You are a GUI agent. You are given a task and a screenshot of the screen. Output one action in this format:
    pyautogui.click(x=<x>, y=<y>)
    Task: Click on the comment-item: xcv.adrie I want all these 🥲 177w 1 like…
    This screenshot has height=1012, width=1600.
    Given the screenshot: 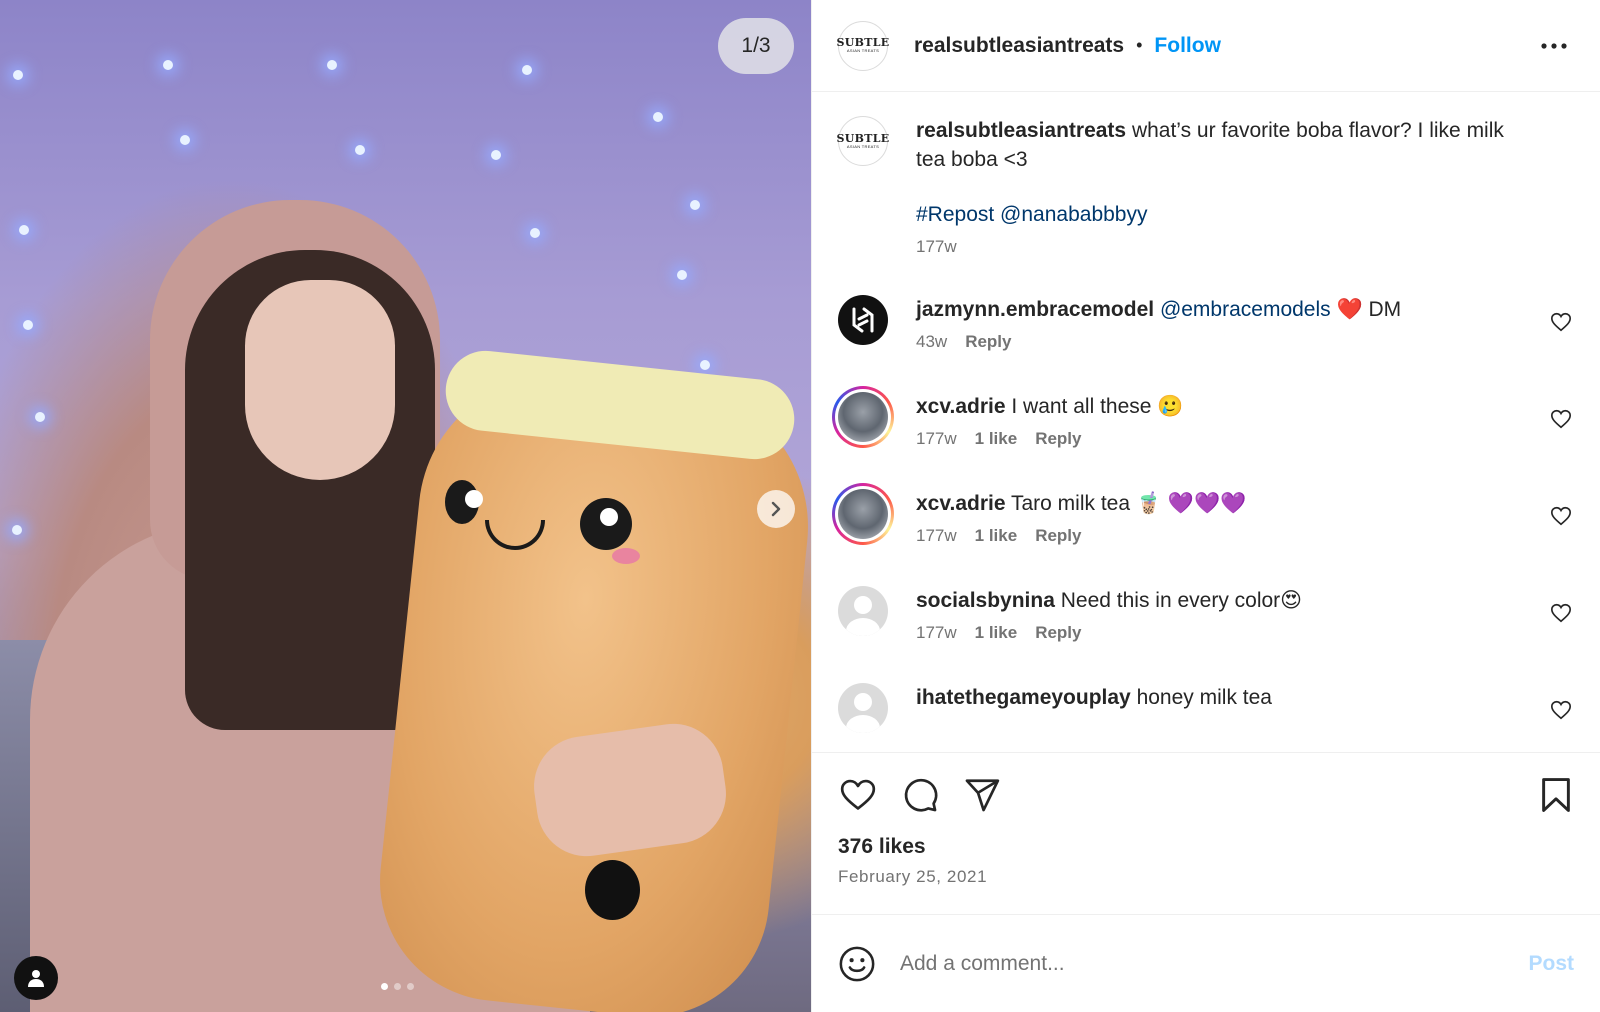 What is the action you would take?
    pyautogui.click(x=1203, y=417)
    